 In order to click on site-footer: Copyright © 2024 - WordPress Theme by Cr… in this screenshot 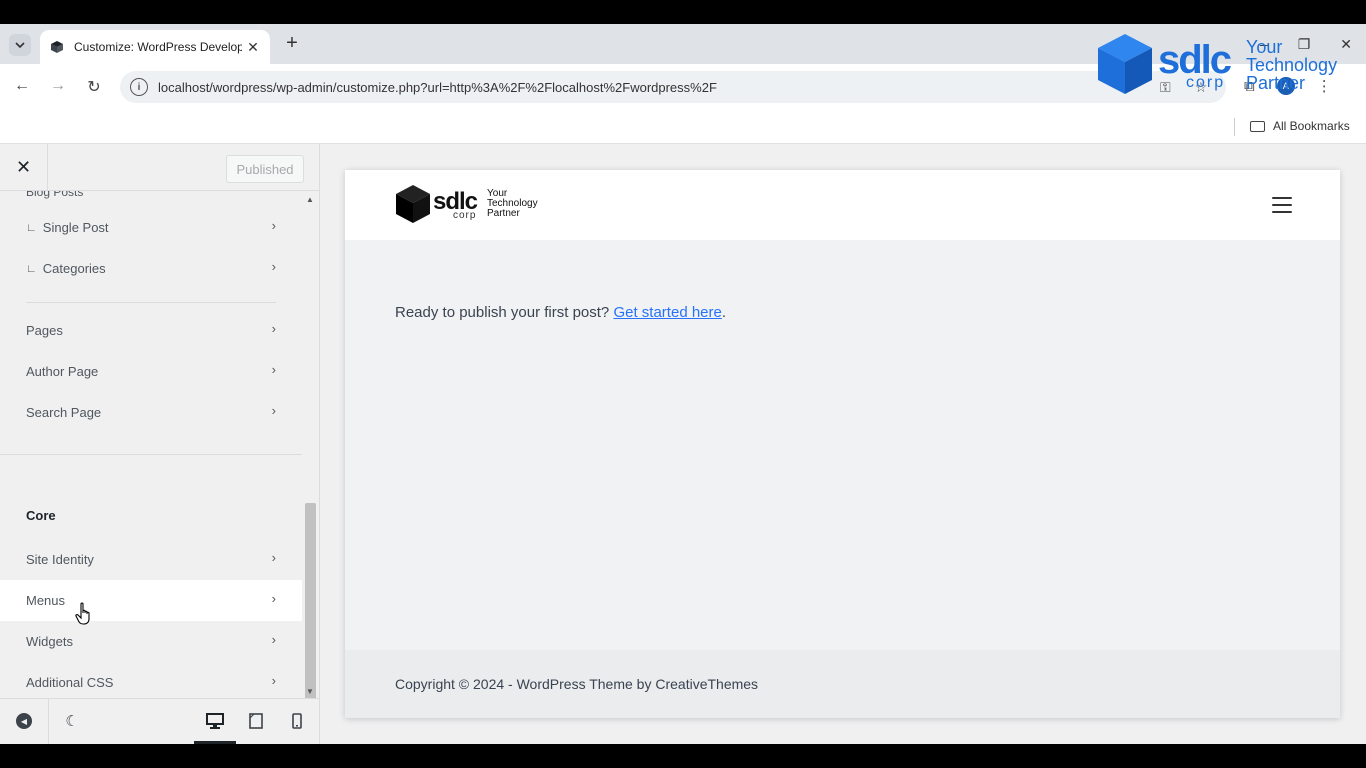, I will do `click(842, 684)`.